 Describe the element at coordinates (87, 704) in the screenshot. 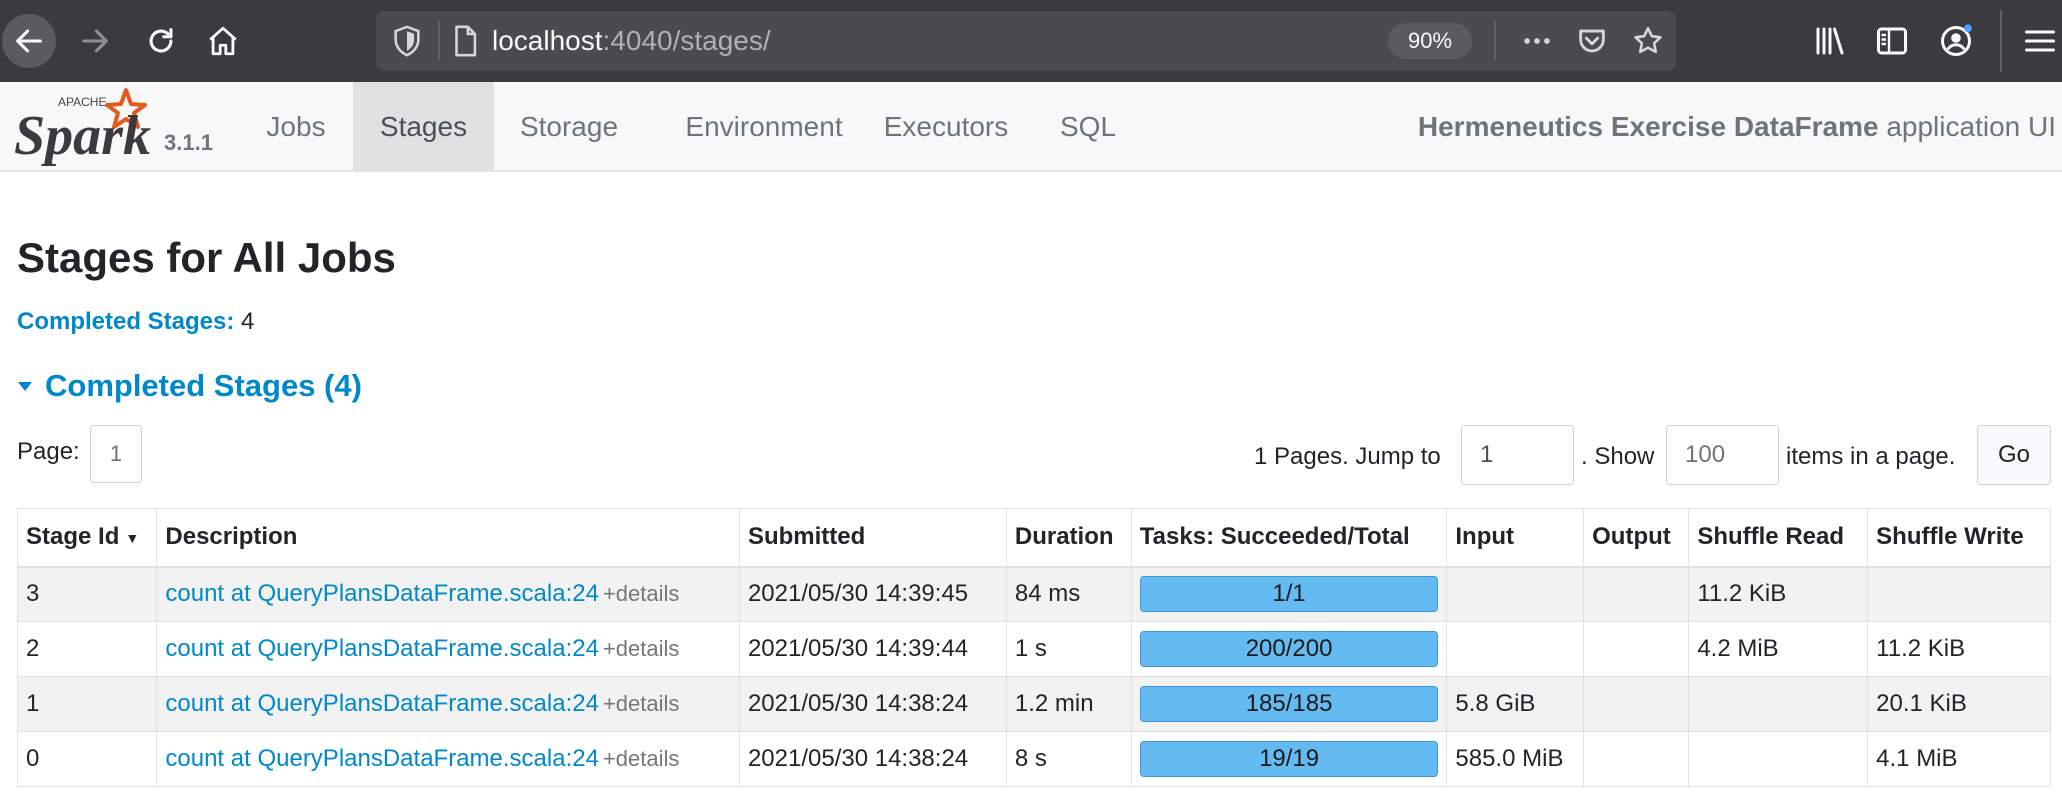

I see `cell-stage-id: 1` at that location.